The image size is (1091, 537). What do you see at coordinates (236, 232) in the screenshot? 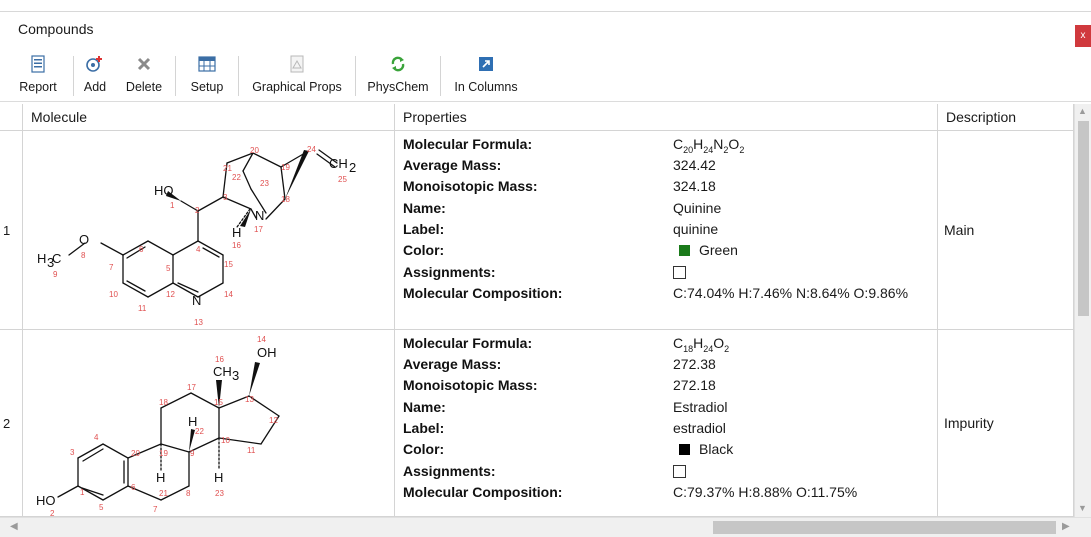
I see `atom-h16: H` at bounding box center [236, 232].